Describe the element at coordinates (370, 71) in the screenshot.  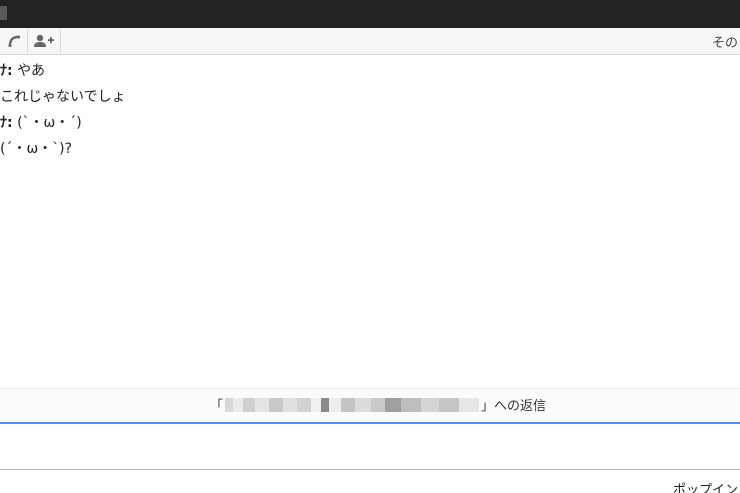
I see `message-row: ﾅ: やあ` at that location.